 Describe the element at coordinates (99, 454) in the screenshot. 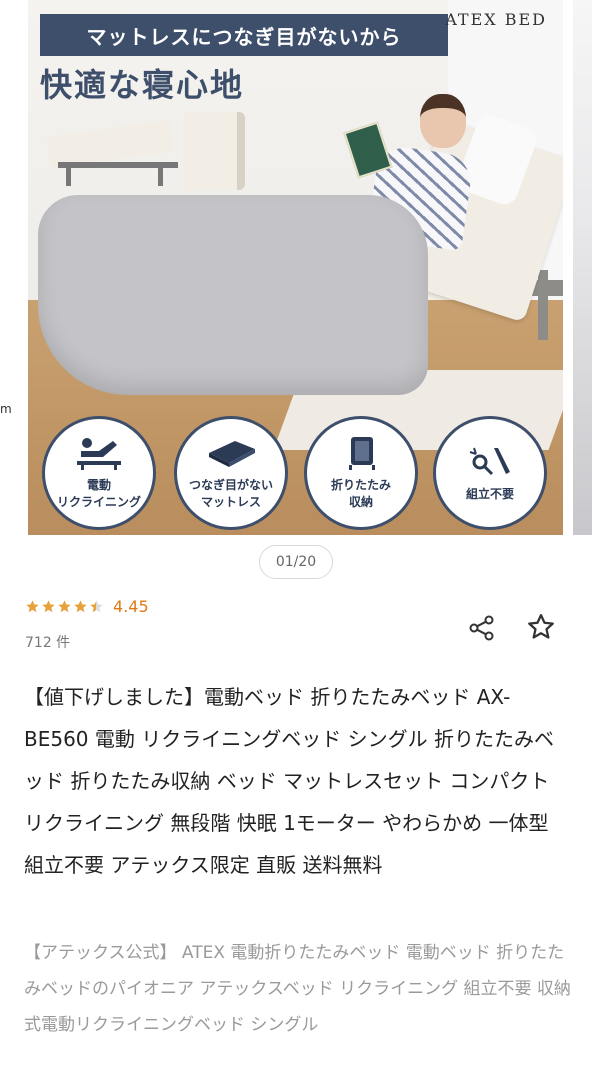

I see `recline-icon` at that location.